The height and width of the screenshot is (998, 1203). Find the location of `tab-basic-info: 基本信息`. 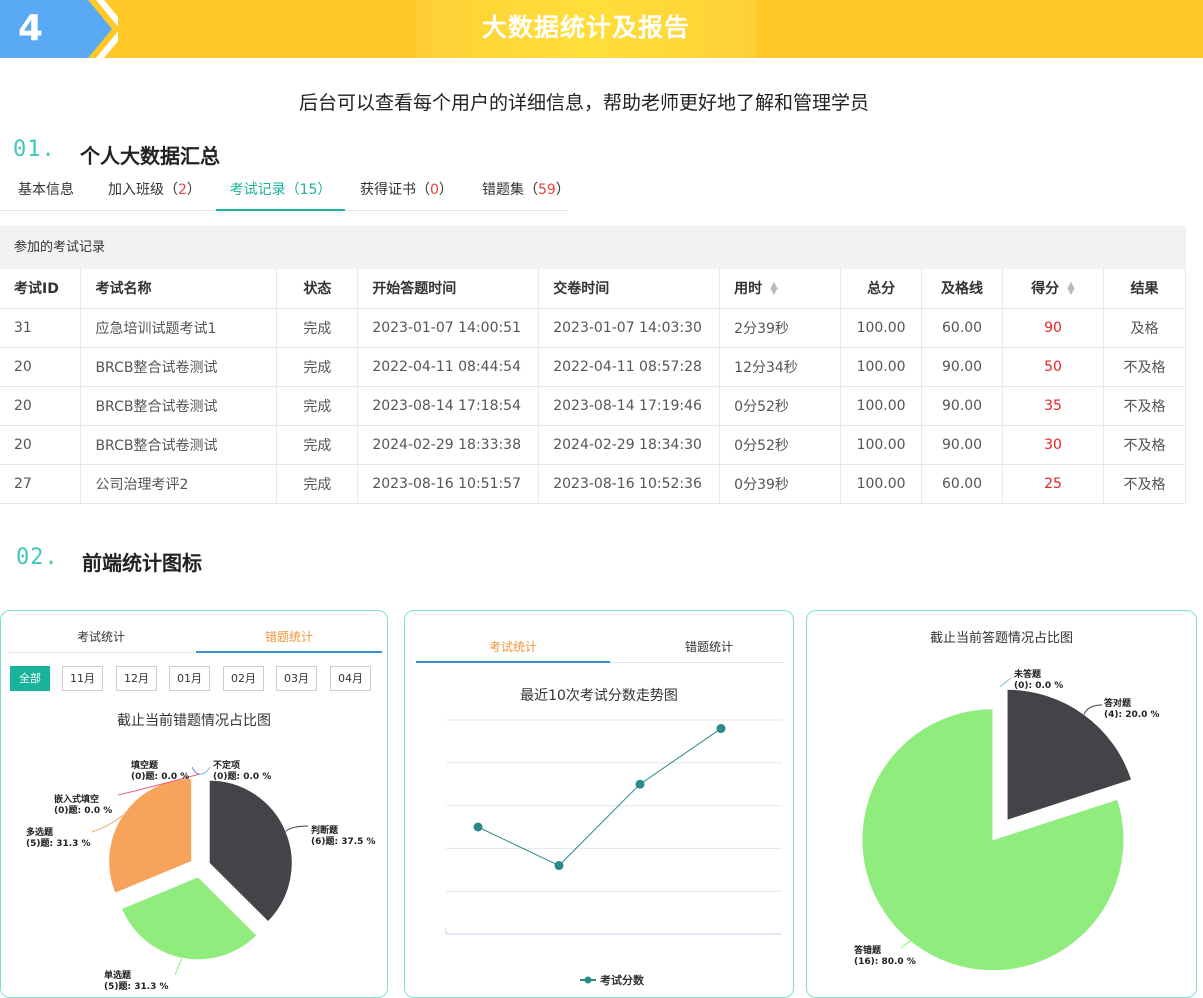

tab-basic-info: 基本信息 is located at coordinates (46, 192).